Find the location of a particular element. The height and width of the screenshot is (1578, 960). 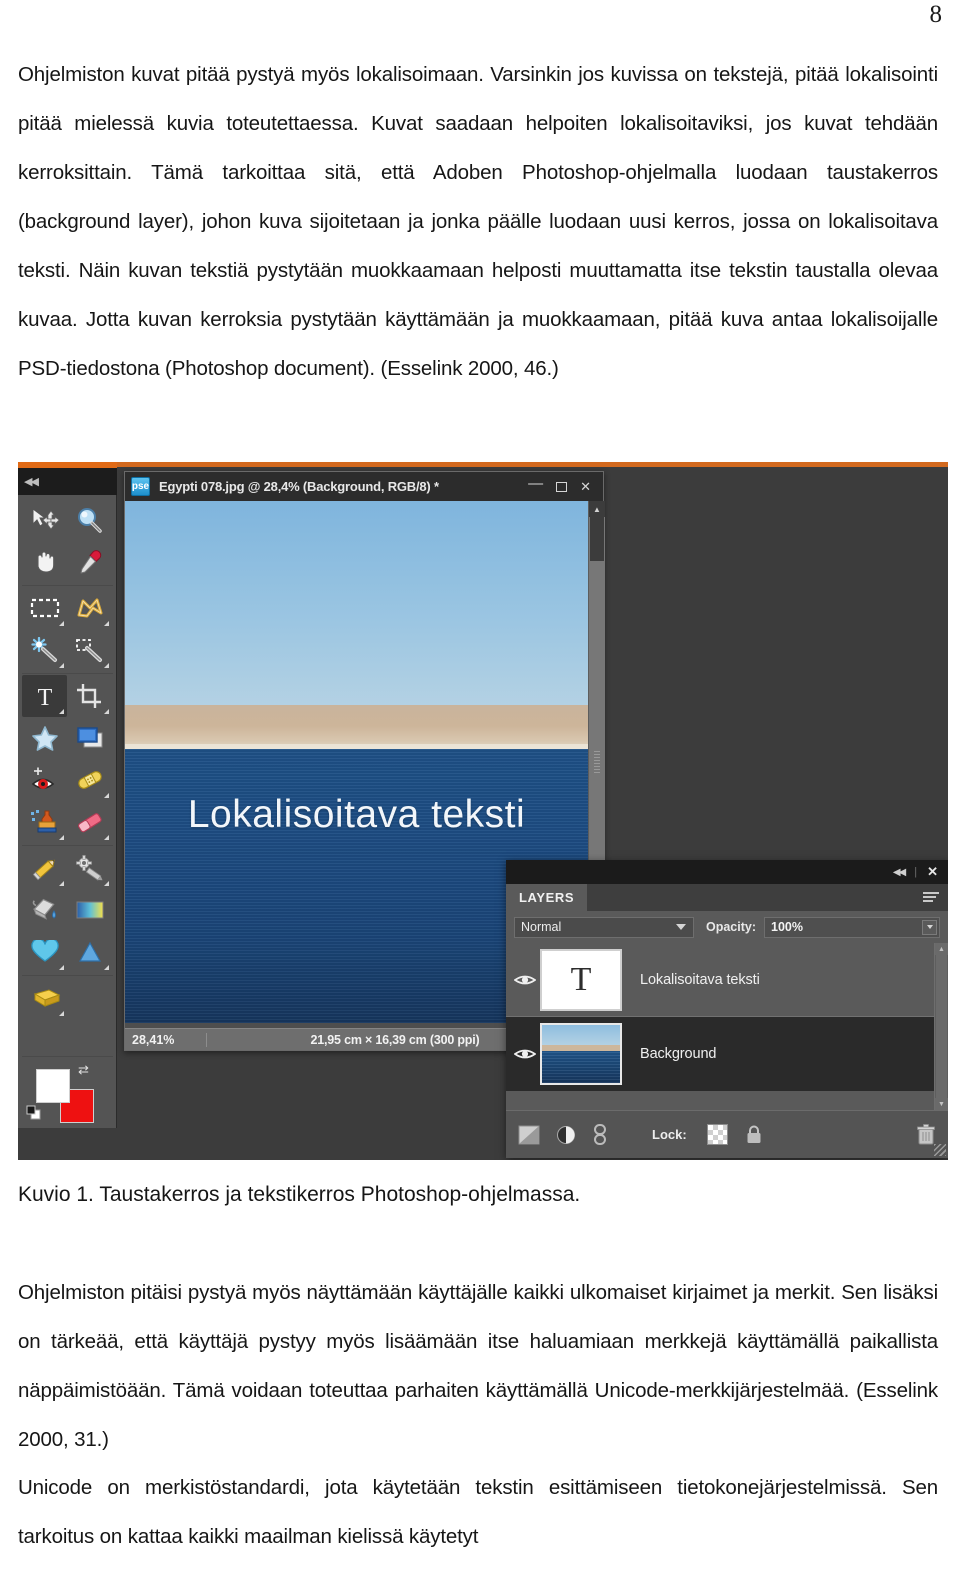

magic-wand-tool is located at coordinates (44, 650).